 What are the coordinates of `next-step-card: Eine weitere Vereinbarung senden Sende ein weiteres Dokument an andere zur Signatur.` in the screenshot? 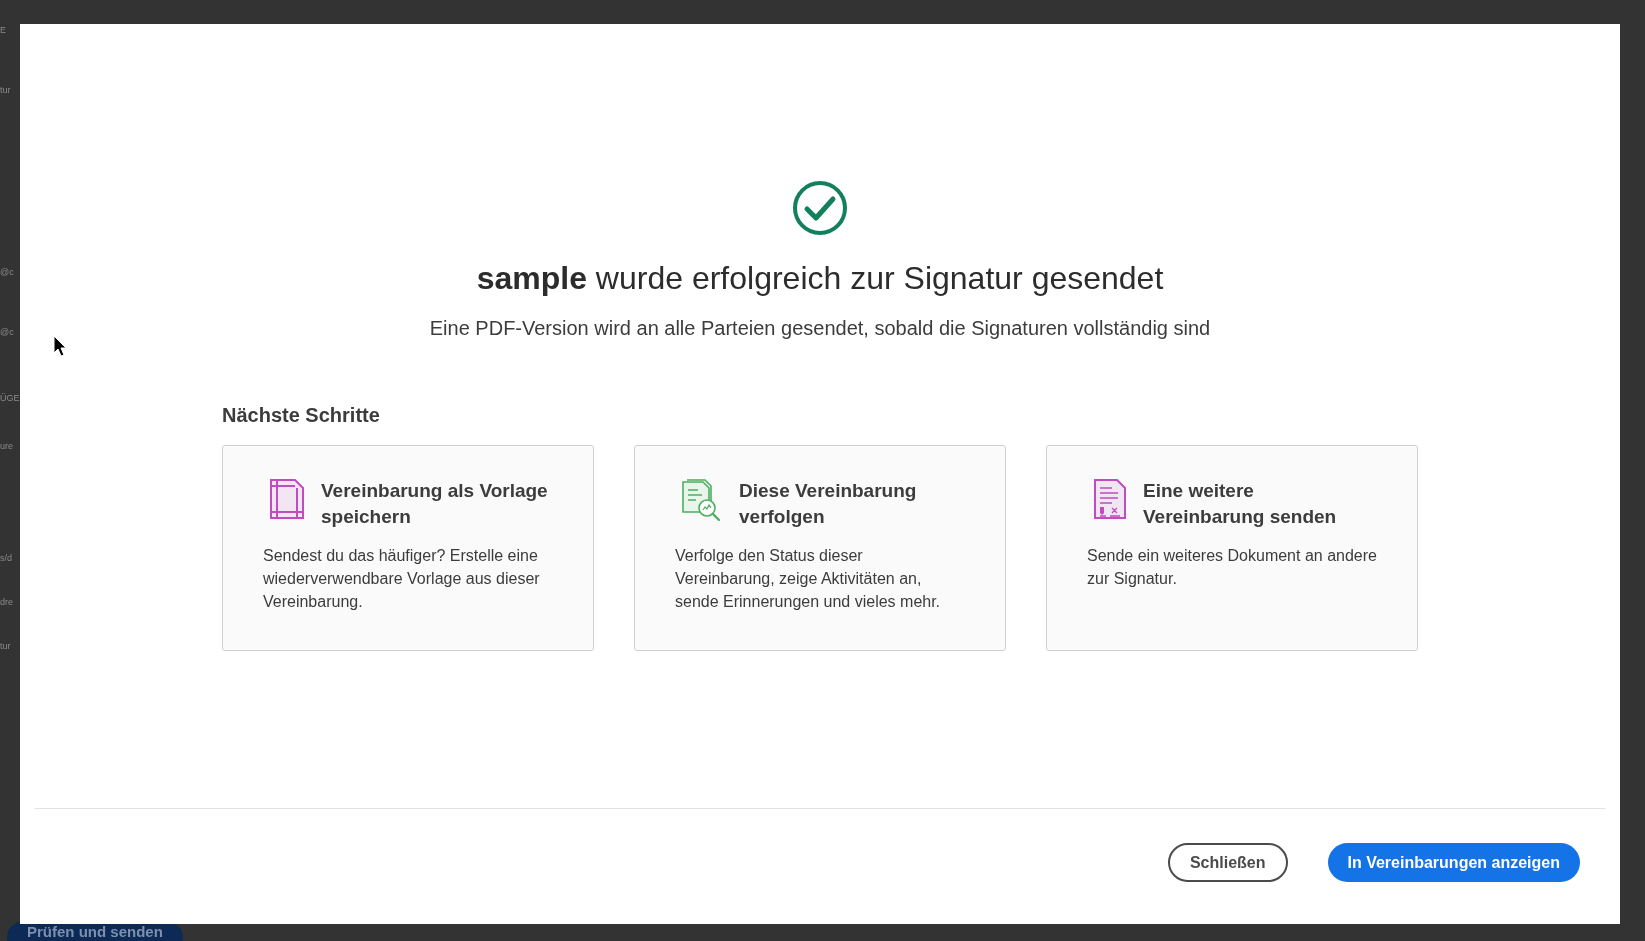 It's located at (1232, 548).